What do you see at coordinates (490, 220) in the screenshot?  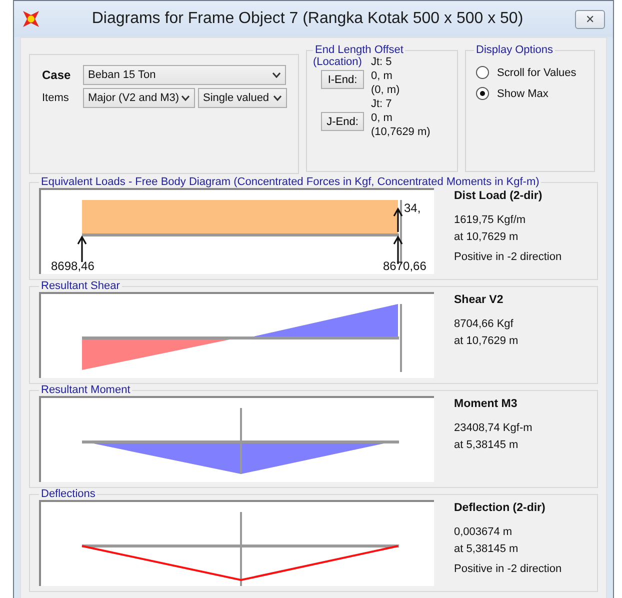 I see `result-value: 1619,75 Kgf/m` at bounding box center [490, 220].